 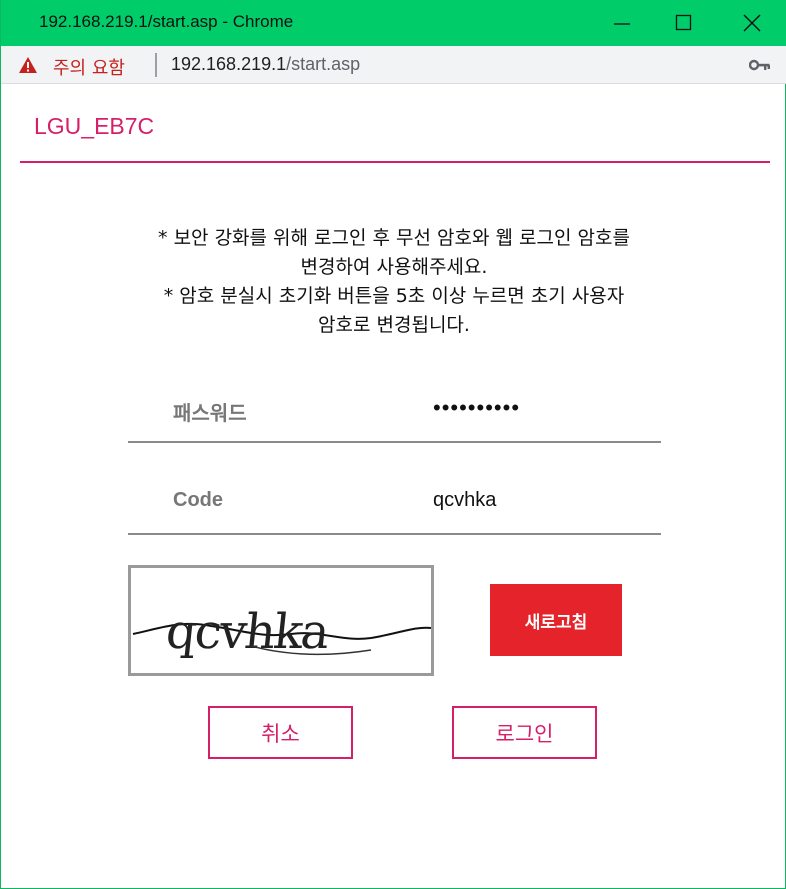 I want to click on password-label: 패스워드, so click(x=210, y=414).